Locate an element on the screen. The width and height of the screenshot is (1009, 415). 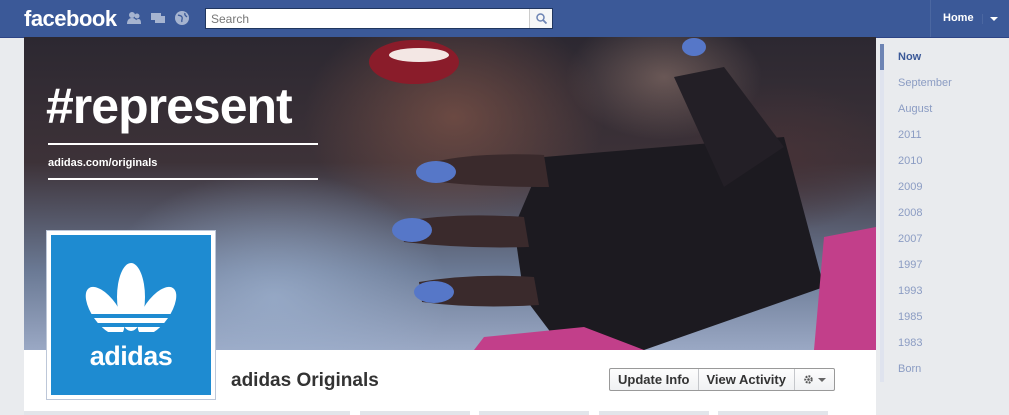
facebook-logo: facebook is located at coordinates (70, 19).